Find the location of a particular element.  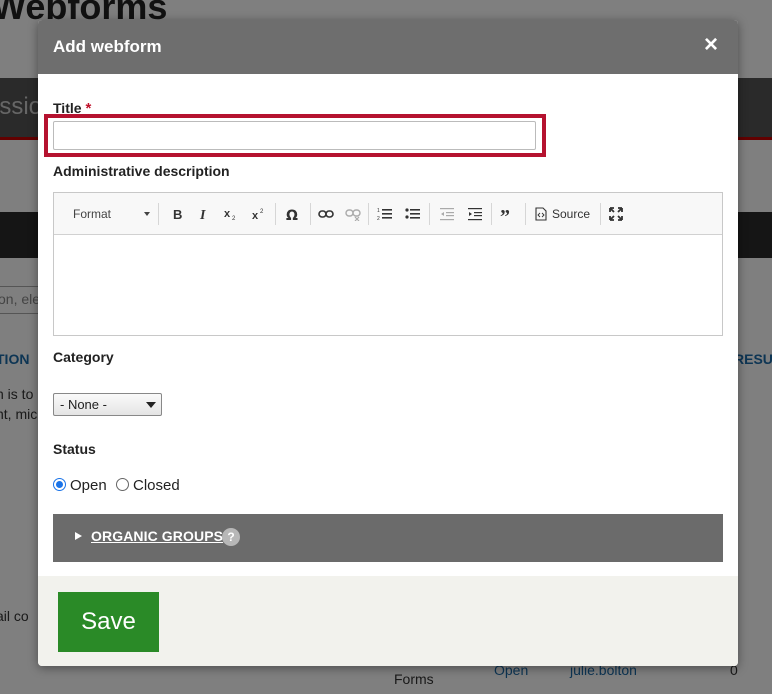

numbered-list-icon: 12 is located at coordinates (385, 214).